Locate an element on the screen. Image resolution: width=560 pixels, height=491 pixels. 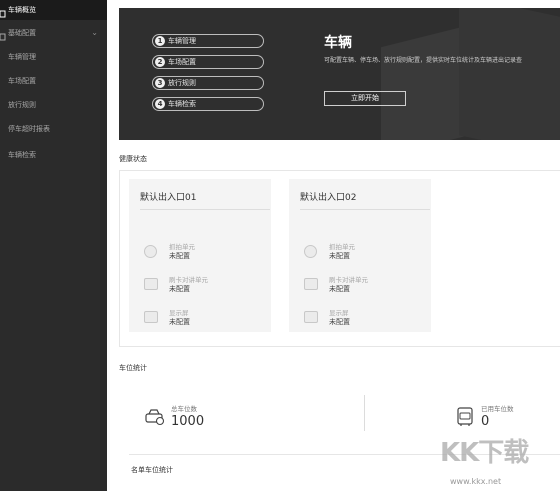
overview-icon is located at coordinates (3, 12).